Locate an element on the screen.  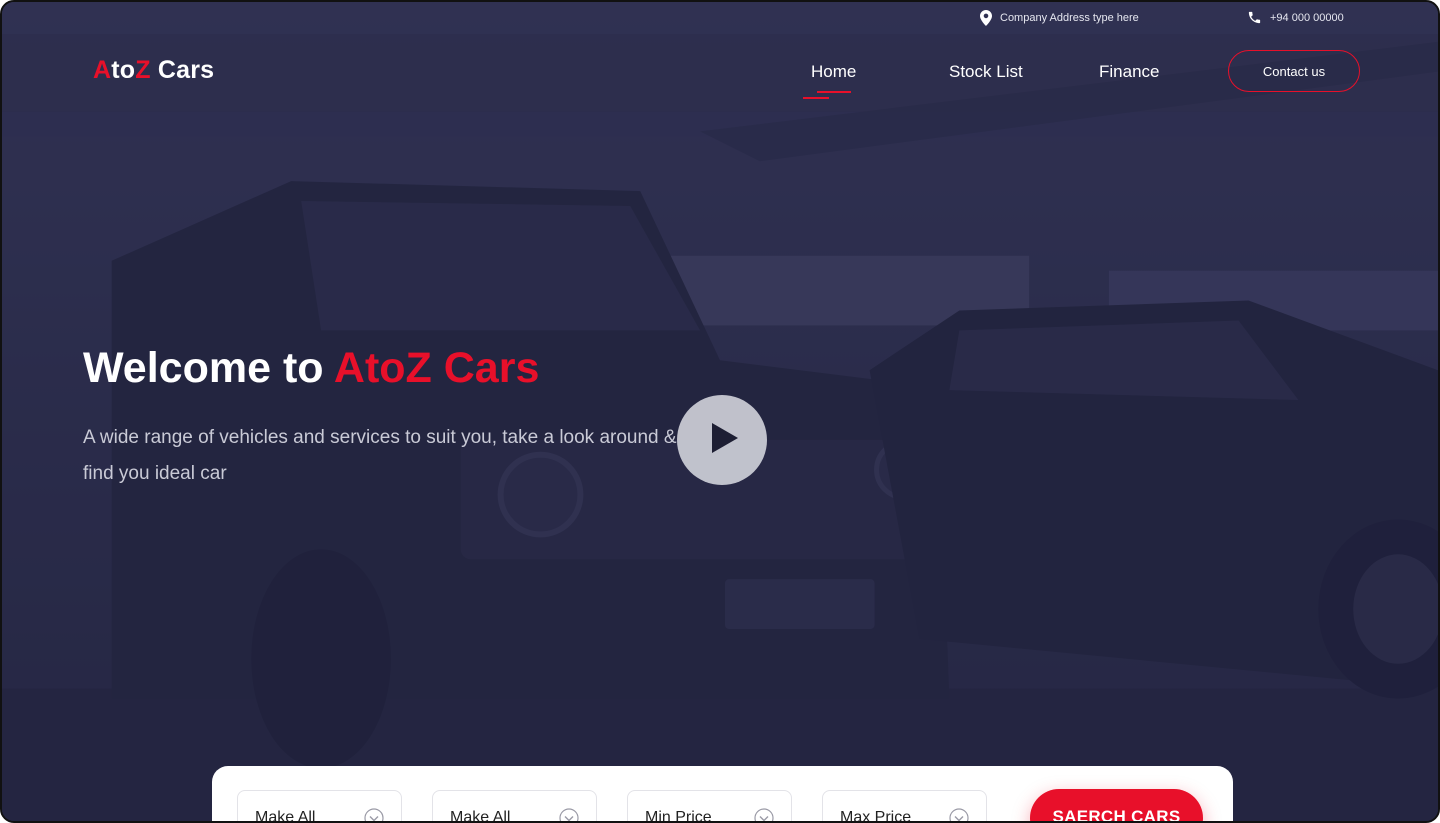
address-text: Company Address type here is located at coordinates (1069, 18).